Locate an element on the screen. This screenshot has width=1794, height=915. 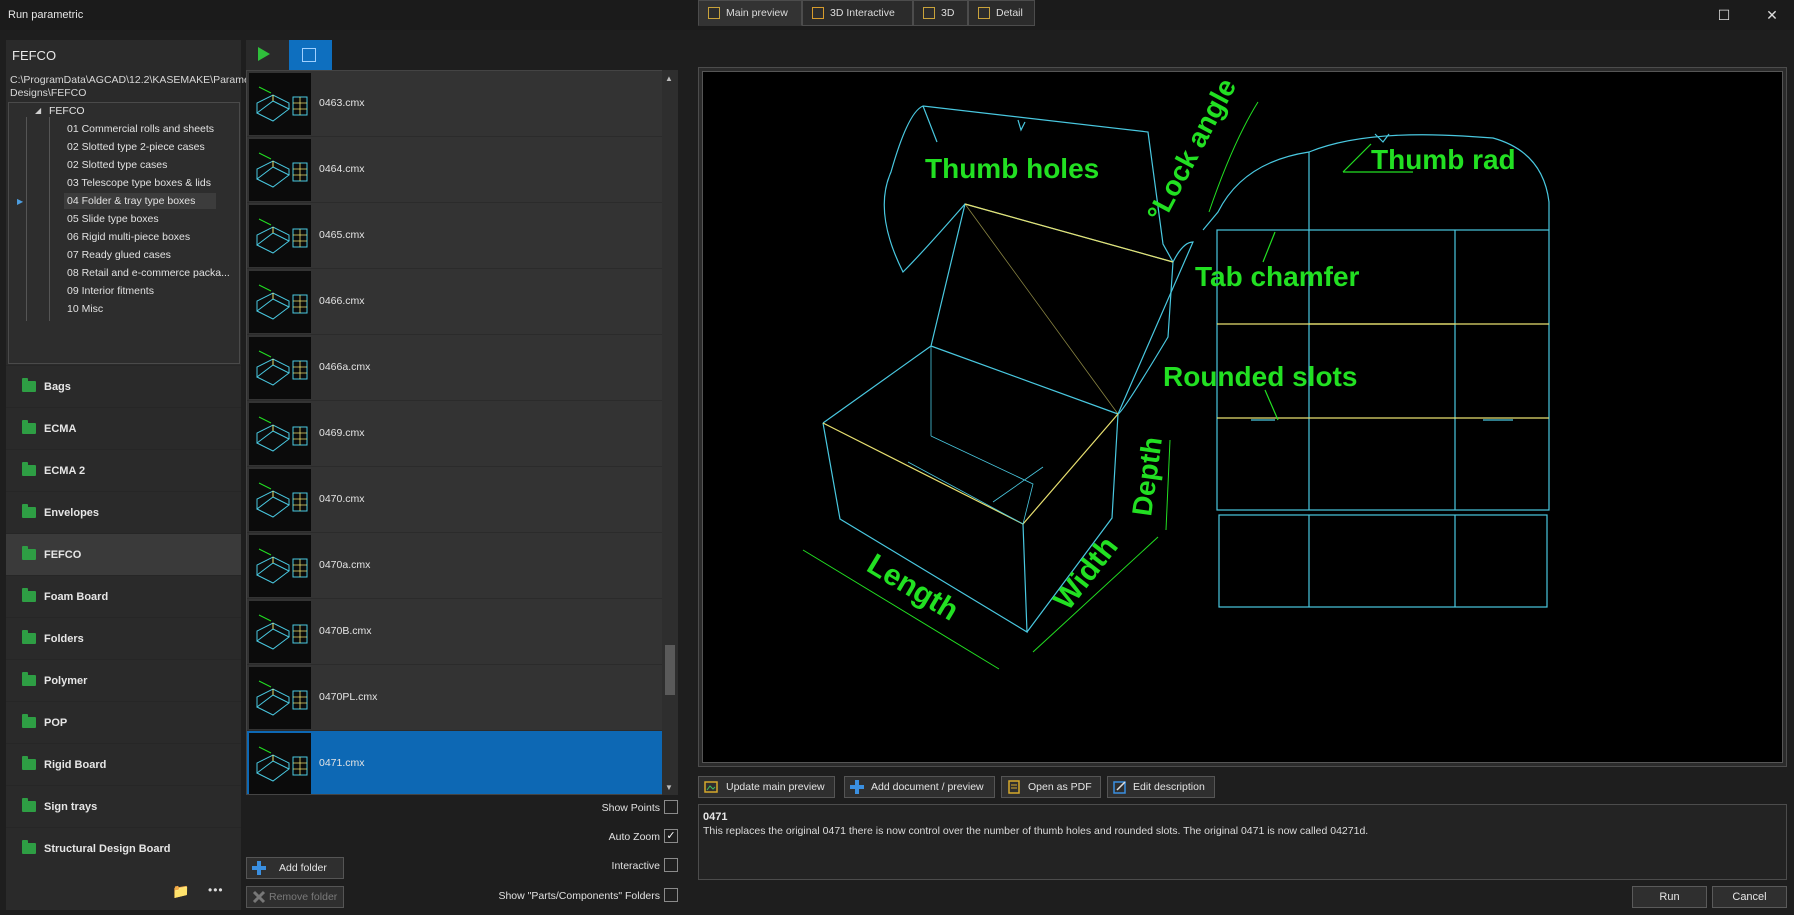
library-item-label: POP is located at coordinates (56, 723).